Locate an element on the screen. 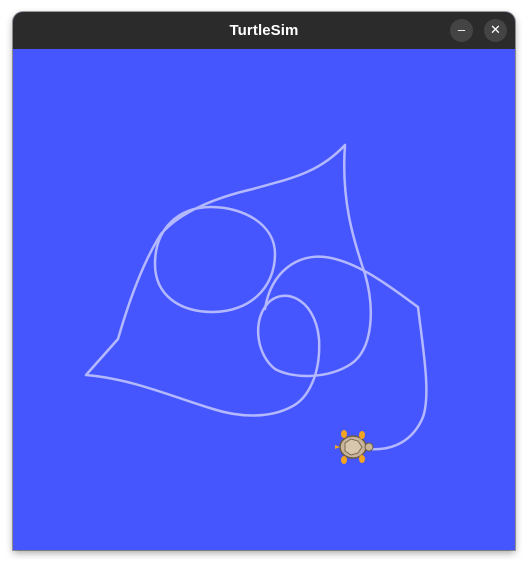 The width and height of the screenshot is (528, 566). close-icon: ✕ is located at coordinates (495, 29).